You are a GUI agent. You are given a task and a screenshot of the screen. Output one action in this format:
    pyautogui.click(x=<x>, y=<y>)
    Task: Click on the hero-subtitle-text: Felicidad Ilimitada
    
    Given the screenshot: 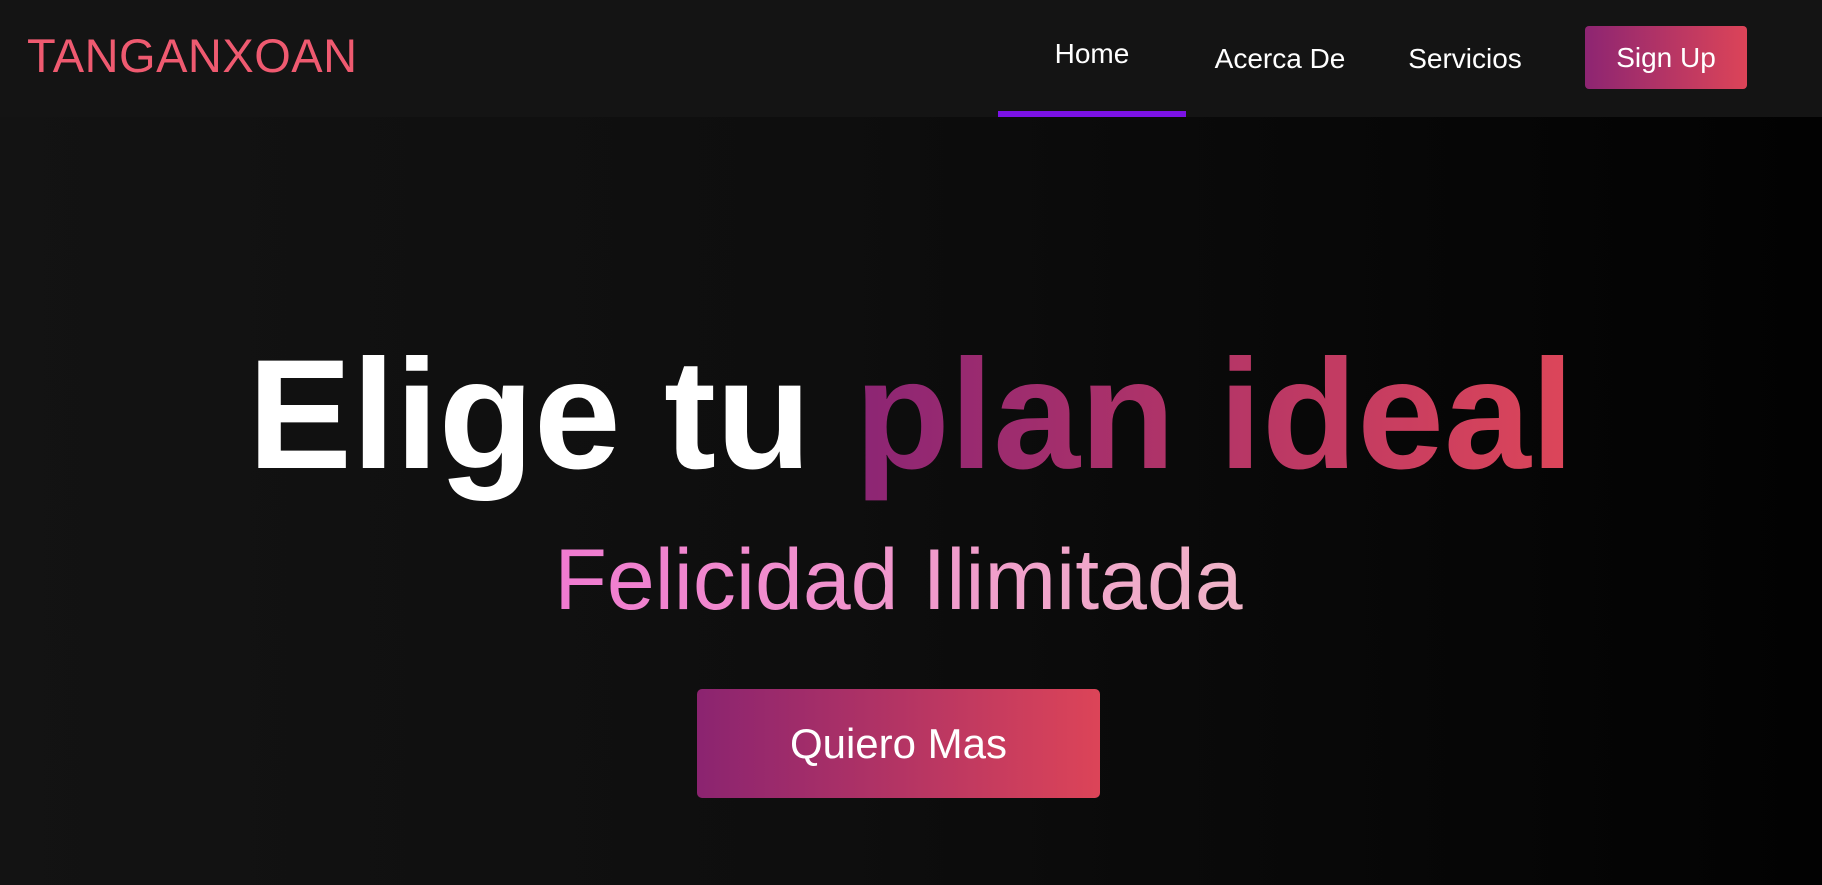 What is the action you would take?
    pyautogui.click(x=898, y=580)
    